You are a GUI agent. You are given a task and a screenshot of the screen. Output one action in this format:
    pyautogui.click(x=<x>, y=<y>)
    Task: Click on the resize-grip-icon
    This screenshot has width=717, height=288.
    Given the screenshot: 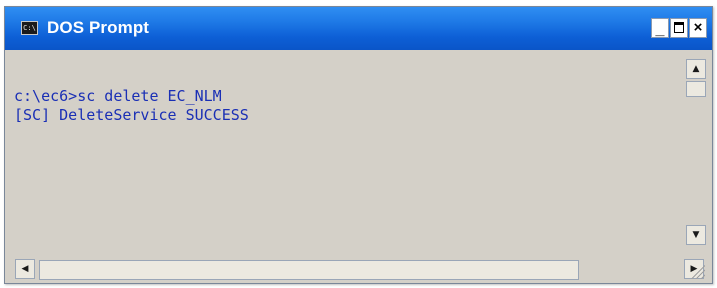 What is the action you would take?
    pyautogui.click(x=697, y=271)
    